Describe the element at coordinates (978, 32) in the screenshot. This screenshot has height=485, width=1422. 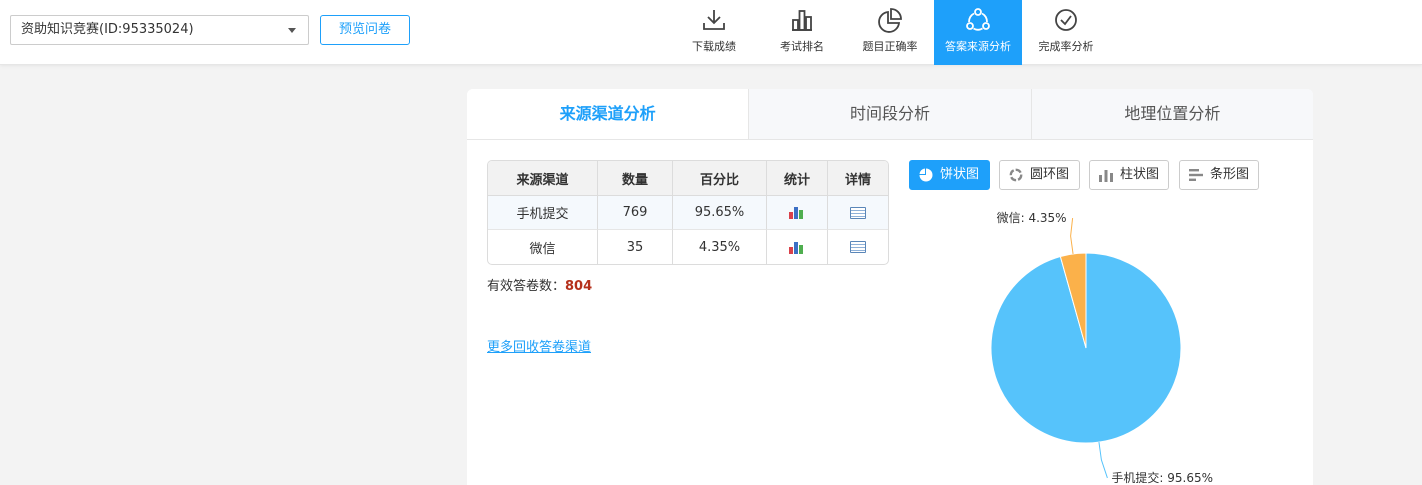
I see `tool-answer-source-analysis: 答案来源分析` at that location.